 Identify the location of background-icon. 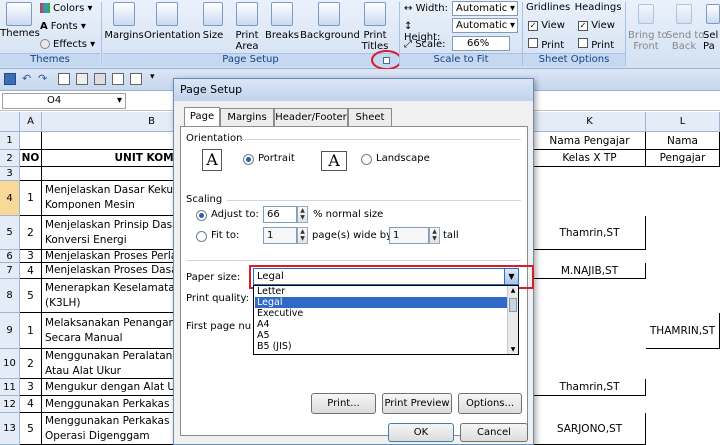
(329, 14).